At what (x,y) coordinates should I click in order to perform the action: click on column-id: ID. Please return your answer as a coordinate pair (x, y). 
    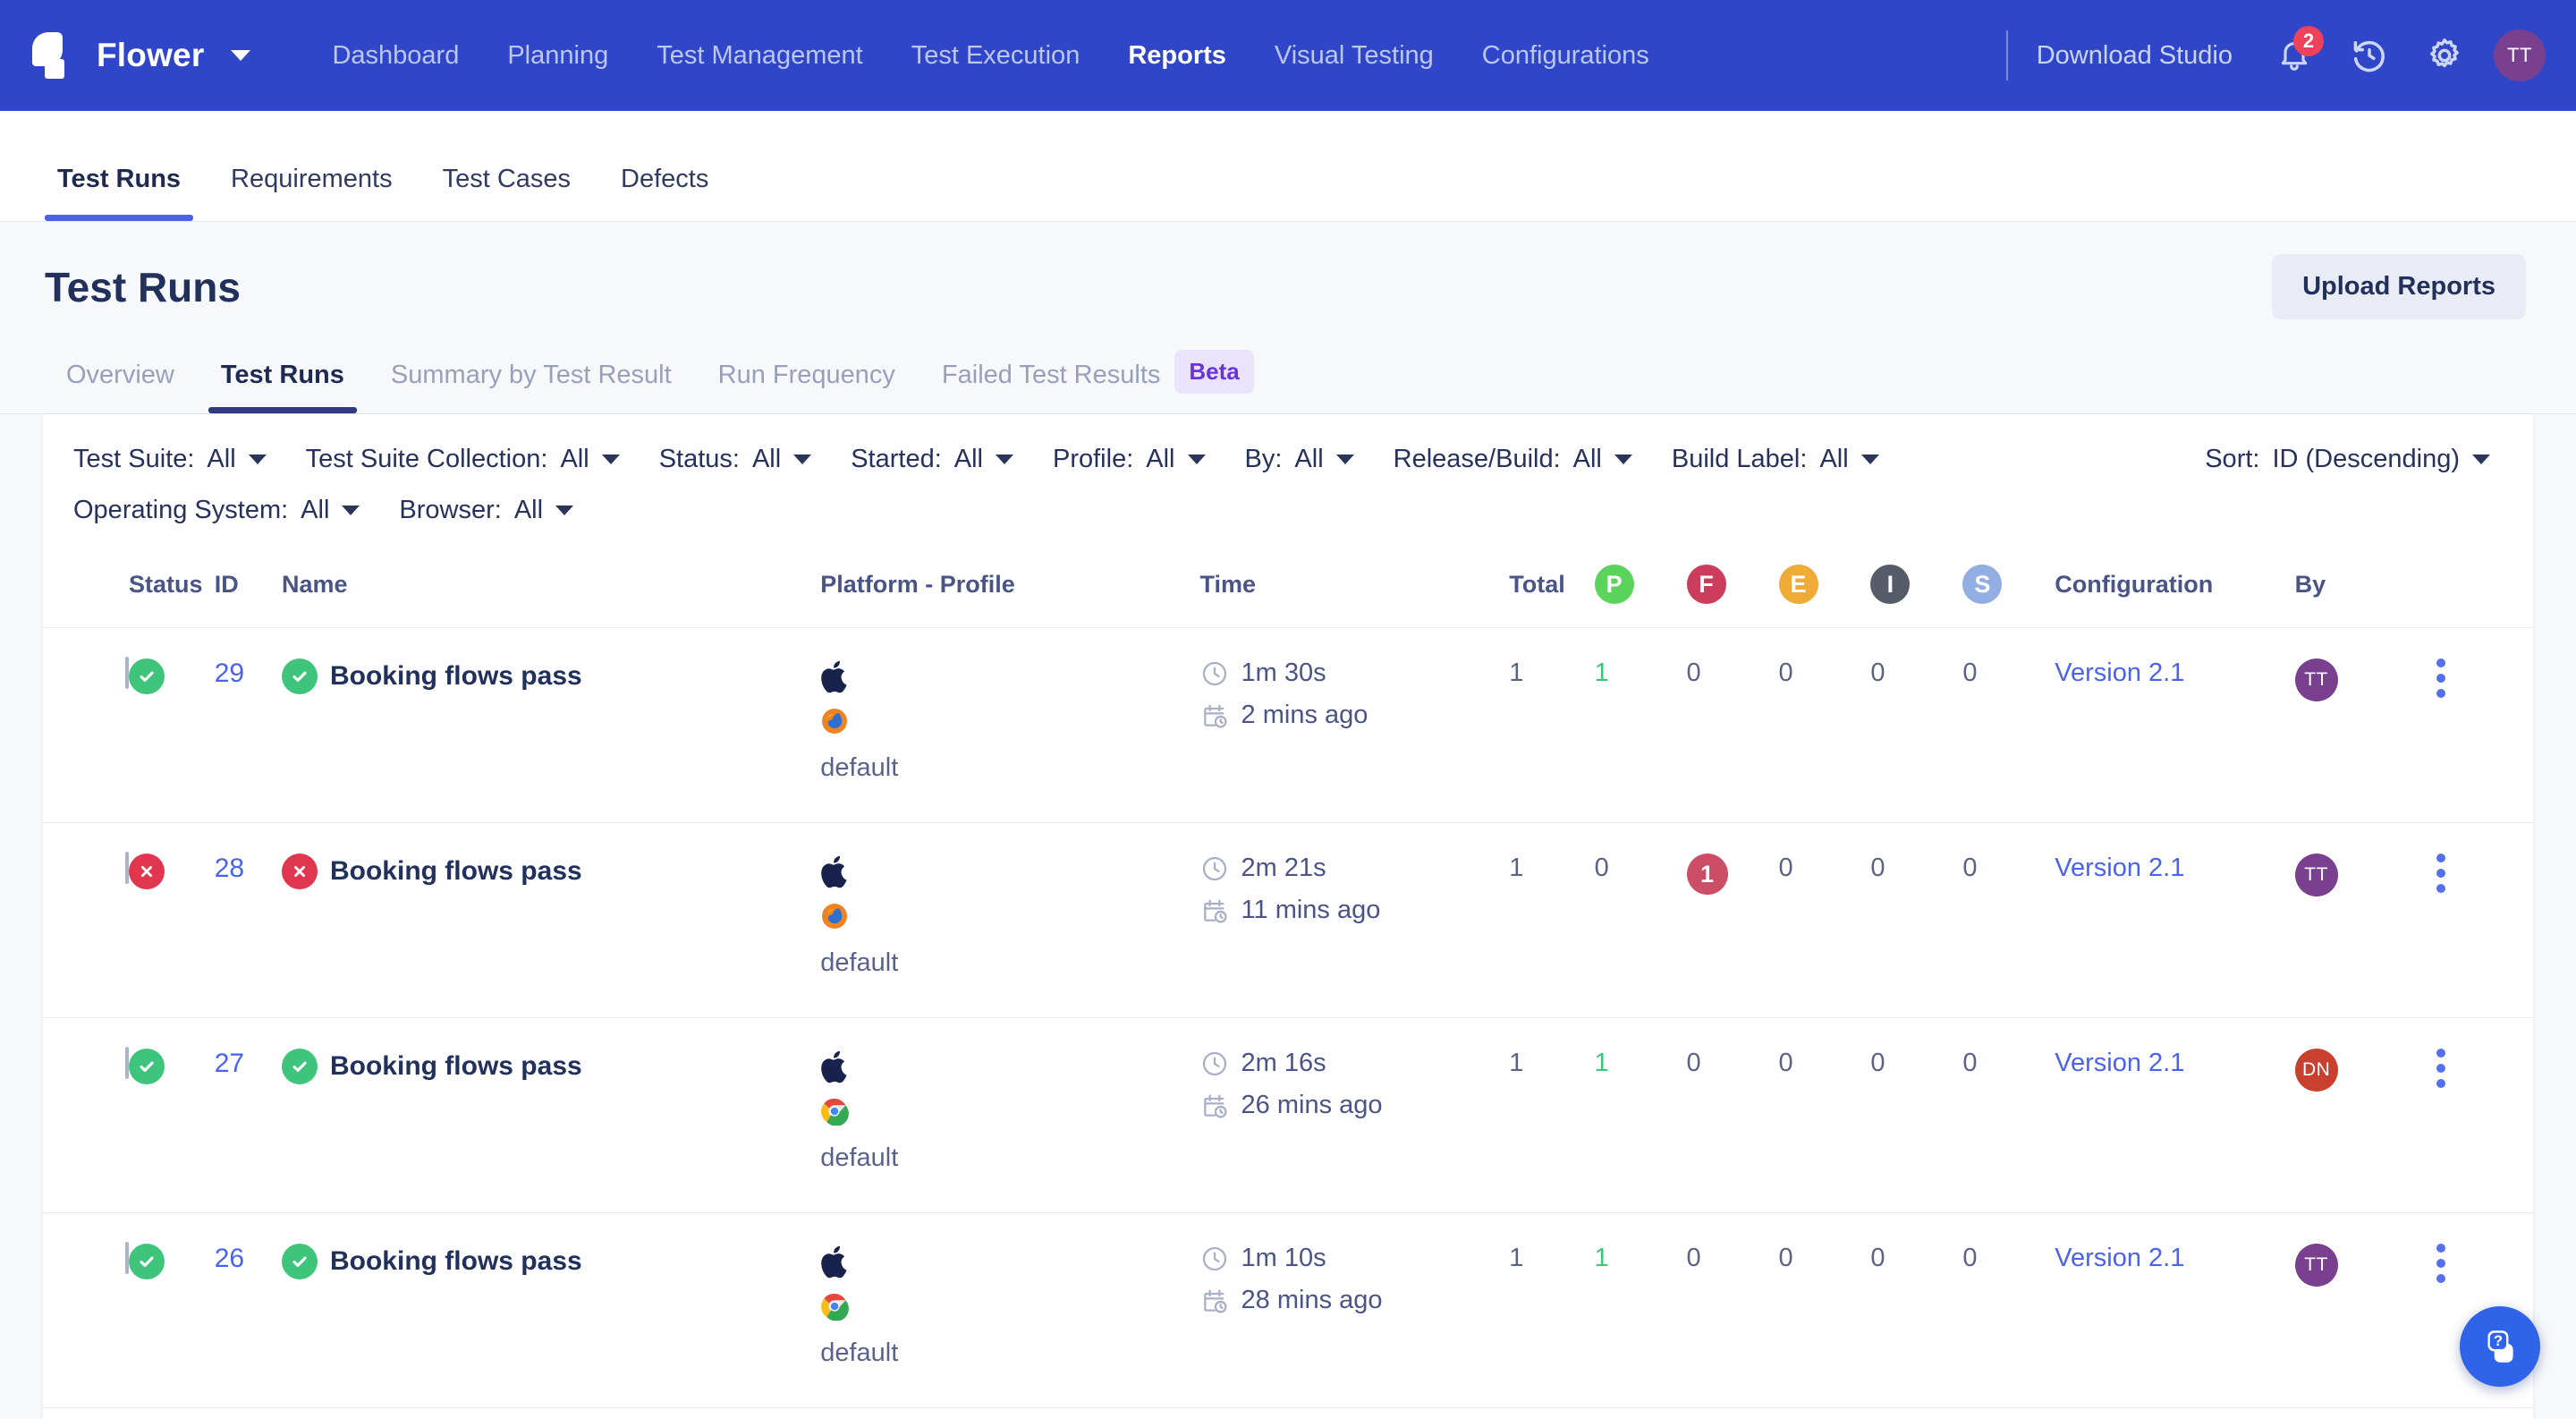
    Looking at the image, I should click on (248, 589).